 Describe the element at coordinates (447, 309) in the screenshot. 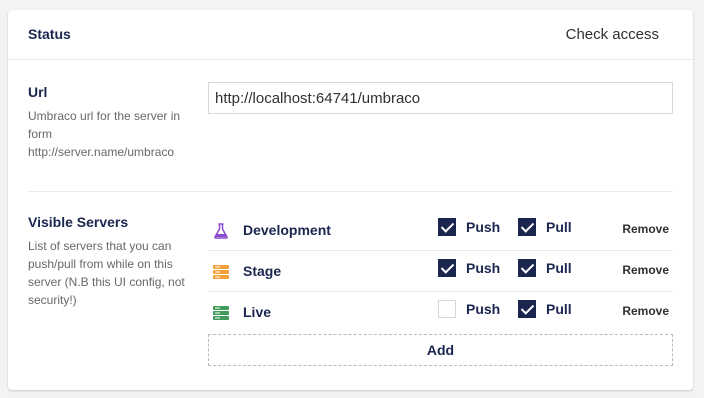

I see `checkbox-unchecked` at that location.